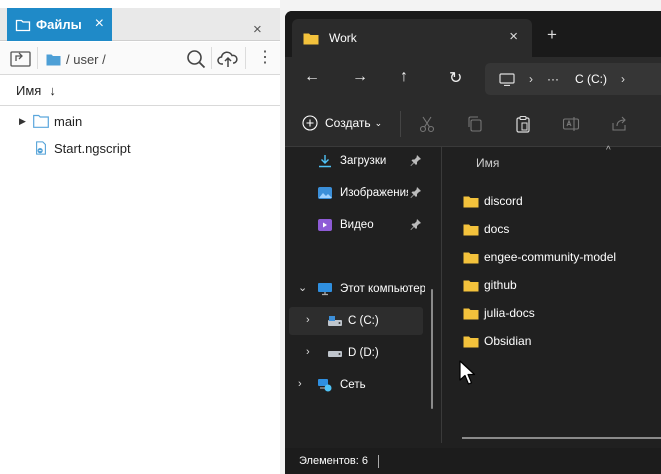  What do you see at coordinates (52, 90) in the screenshot?
I see `sort-down-icon: ↓` at bounding box center [52, 90].